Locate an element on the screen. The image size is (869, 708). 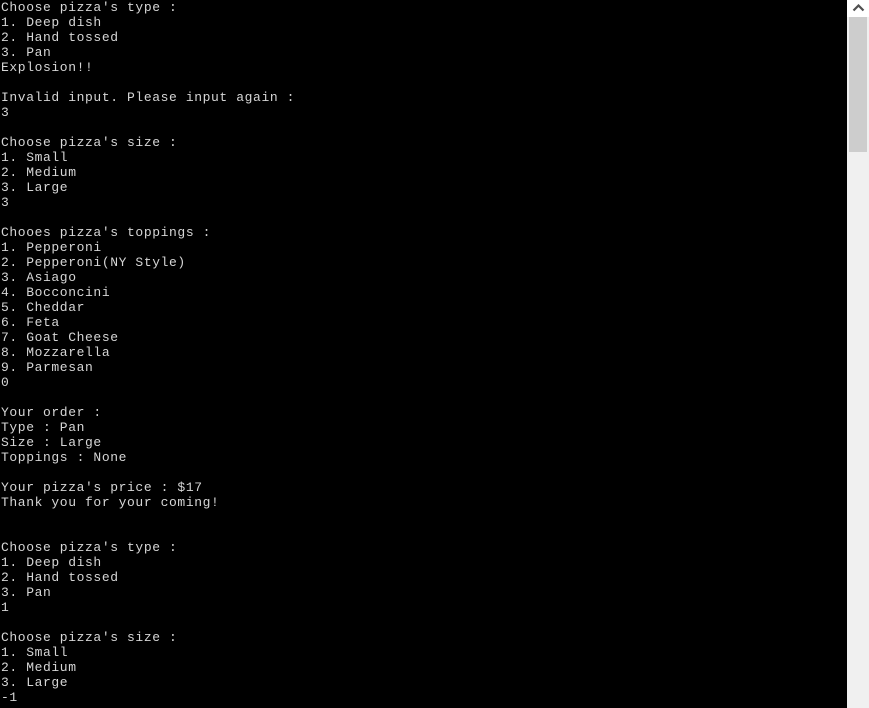
vertical-scrollbar is located at coordinates (857, 354).